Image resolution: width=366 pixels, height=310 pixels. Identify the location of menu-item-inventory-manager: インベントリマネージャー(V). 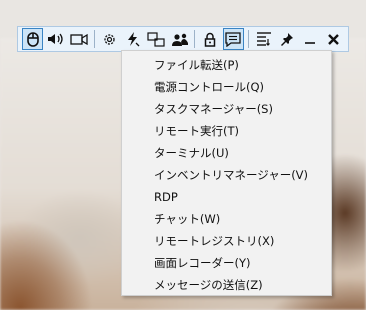
(226, 175).